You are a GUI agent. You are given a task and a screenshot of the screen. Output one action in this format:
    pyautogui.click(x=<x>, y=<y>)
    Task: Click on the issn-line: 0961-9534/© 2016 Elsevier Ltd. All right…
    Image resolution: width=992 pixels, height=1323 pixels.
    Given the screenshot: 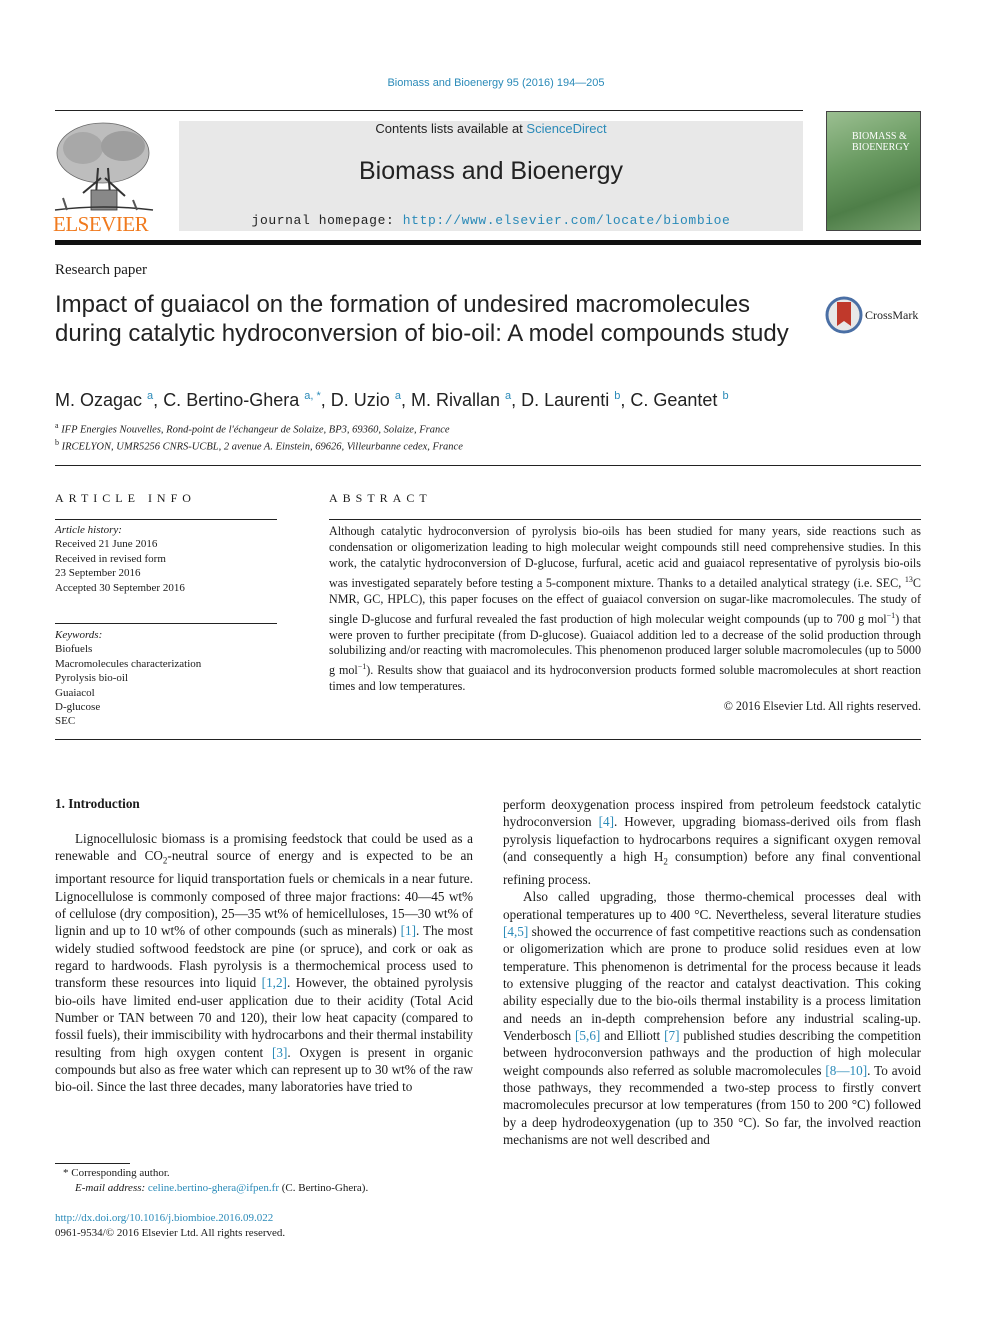 What is the action you would take?
    pyautogui.click(x=170, y=1233)
    